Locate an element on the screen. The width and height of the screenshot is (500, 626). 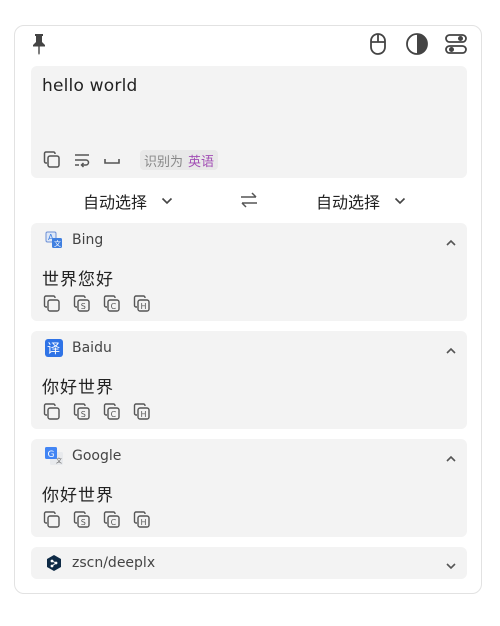
detect-language: 英语 is located at coordinates (201, 162).